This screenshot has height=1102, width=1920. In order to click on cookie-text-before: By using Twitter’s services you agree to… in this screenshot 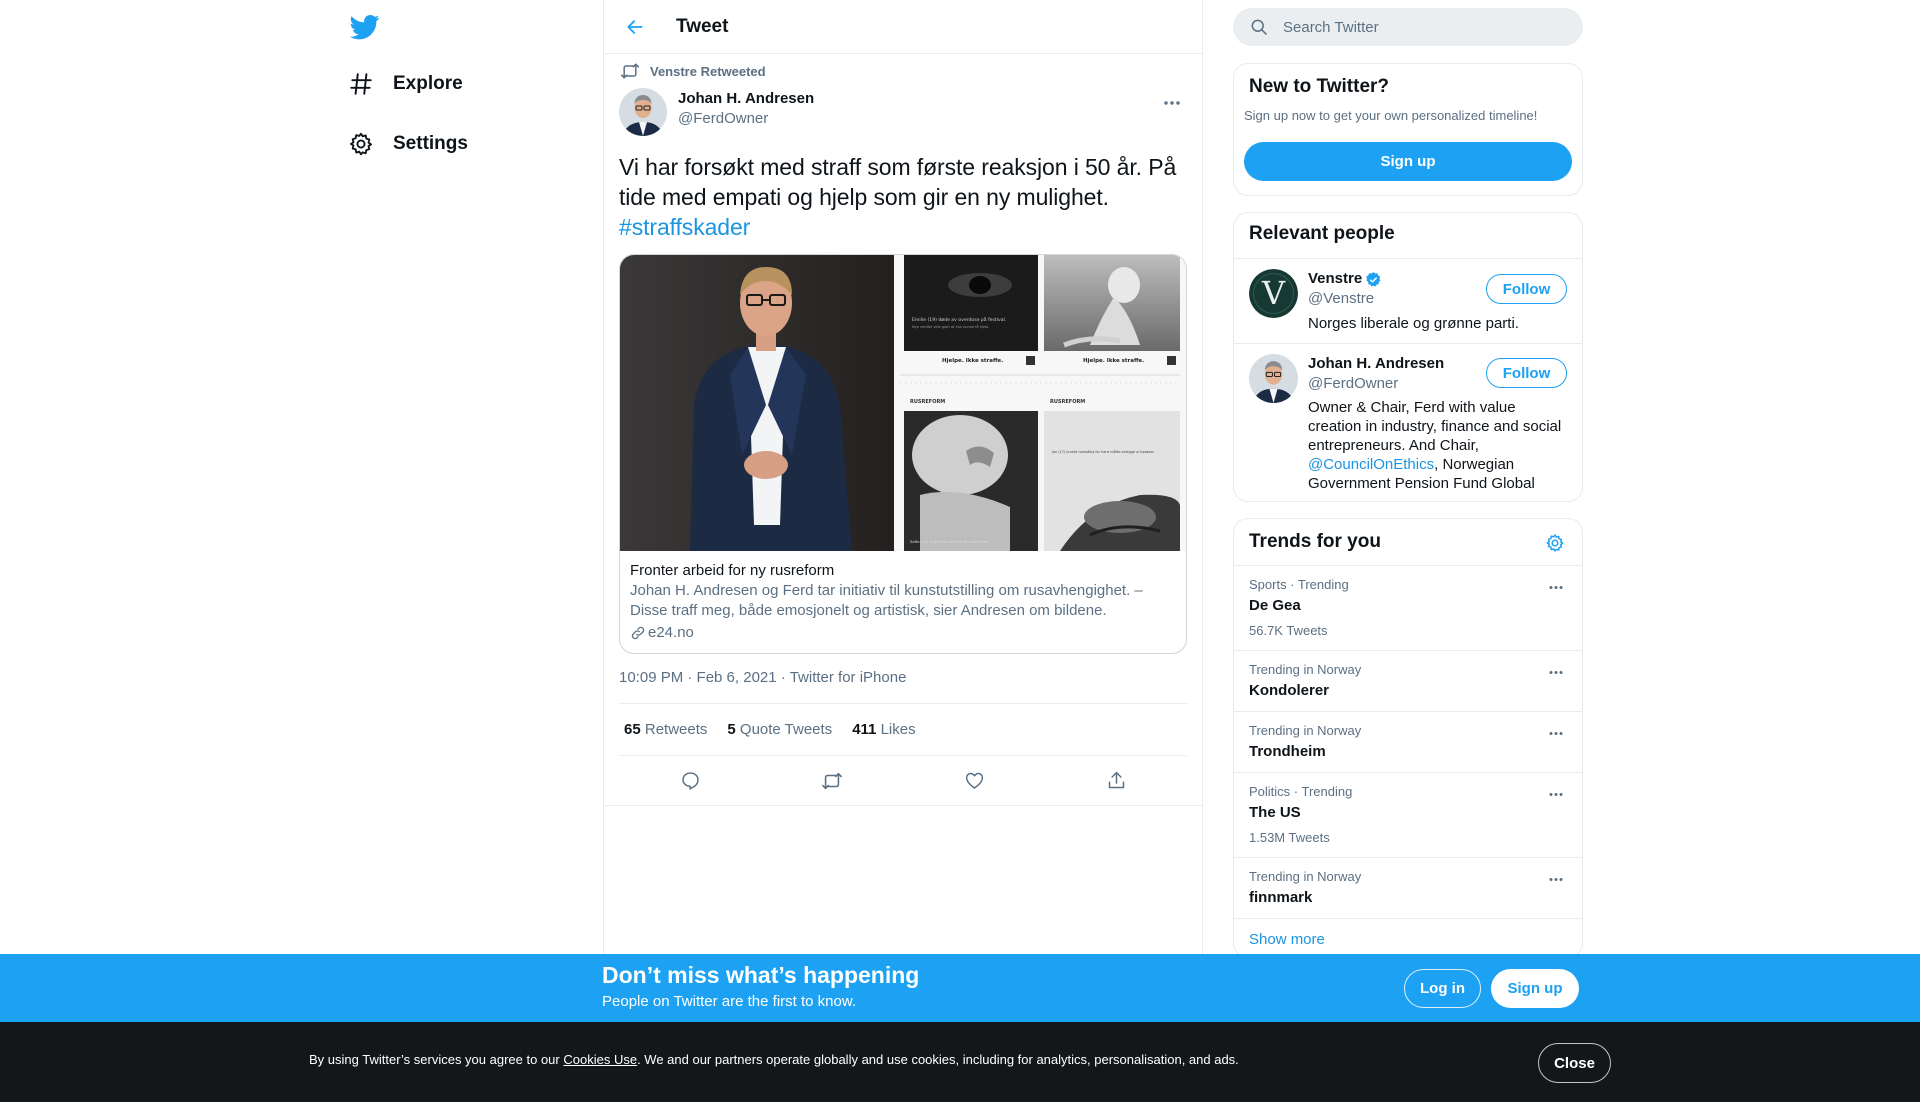, I will do `click(436, 1059)`.